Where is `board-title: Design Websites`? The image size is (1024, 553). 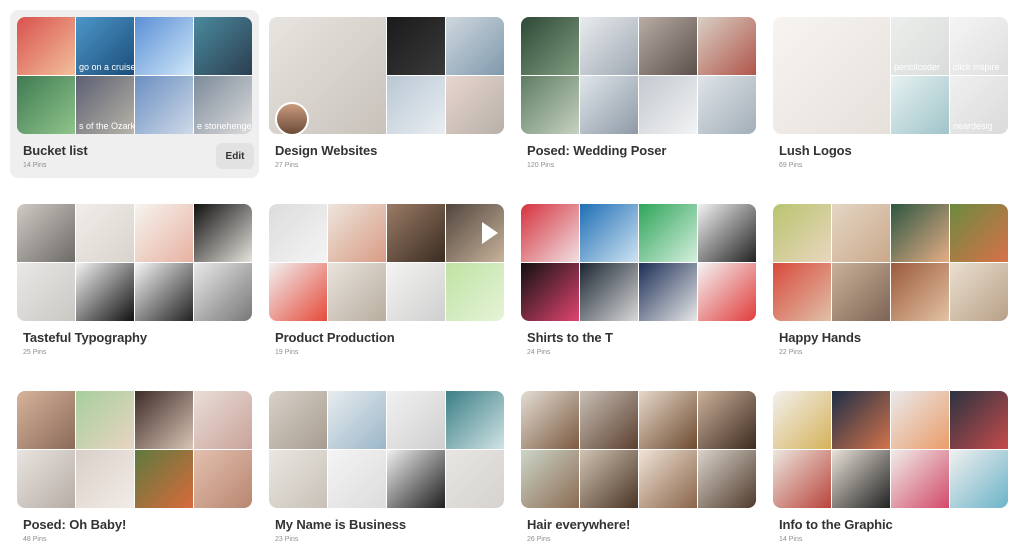
board-title: Design Websites is located at coordinates (326, 150).